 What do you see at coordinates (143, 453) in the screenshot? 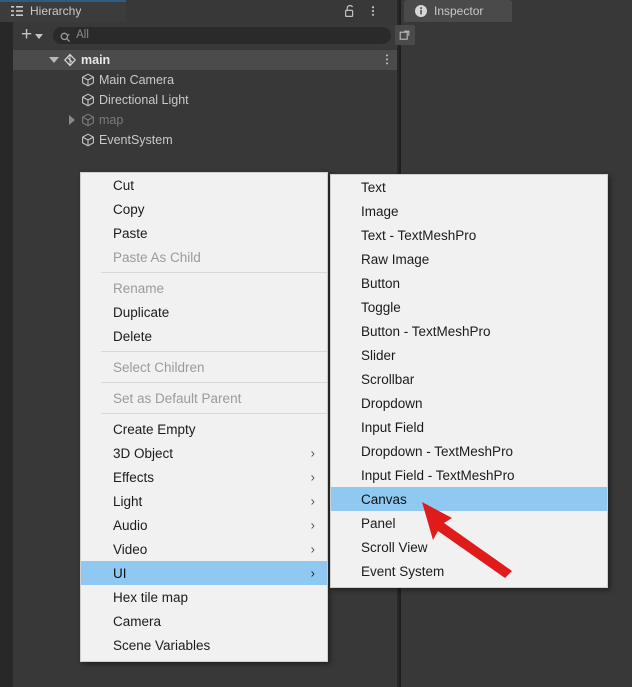
I see `context-menu-item-label: 3D Object` at bounding box center [143, 453].